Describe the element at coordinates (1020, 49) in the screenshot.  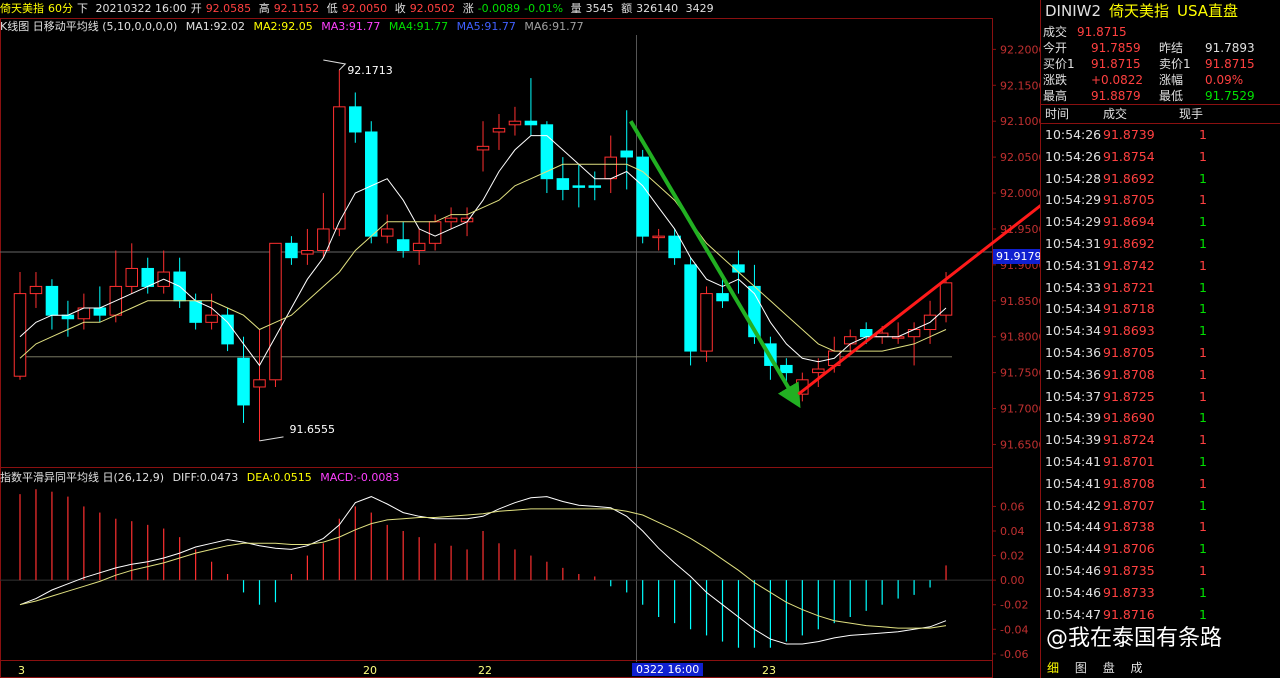
I see `y-tick-label: 92.2000` at that location.